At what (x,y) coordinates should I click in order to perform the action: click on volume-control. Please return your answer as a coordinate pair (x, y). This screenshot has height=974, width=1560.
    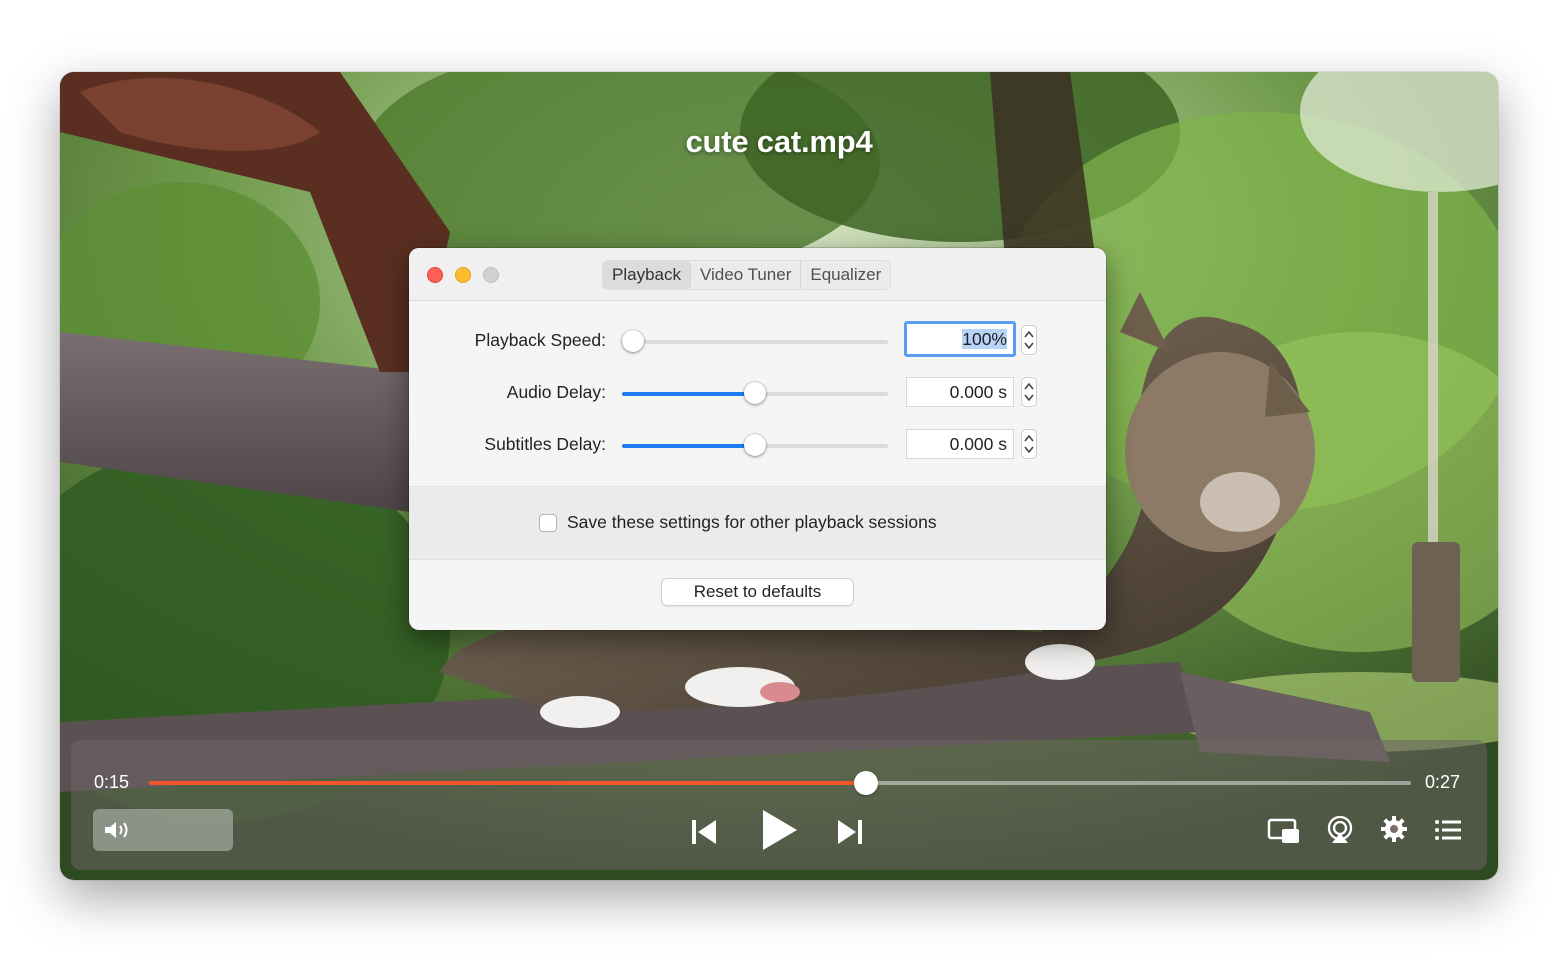
    Looking at the image, I should click on (163, 830).